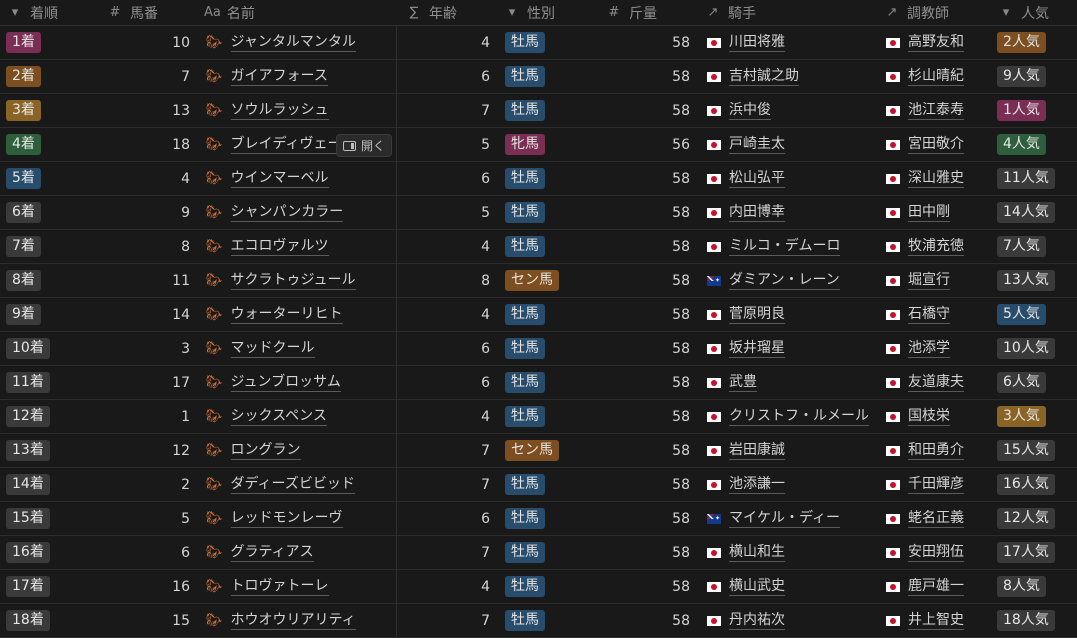 The image size is (1077, 638). I want to click on table-row: 17着 16 🐎︎ トロヴァトーレ 4 牡馬 58 横山武史 鹿戸雄一 8人気, so click(538, 587).